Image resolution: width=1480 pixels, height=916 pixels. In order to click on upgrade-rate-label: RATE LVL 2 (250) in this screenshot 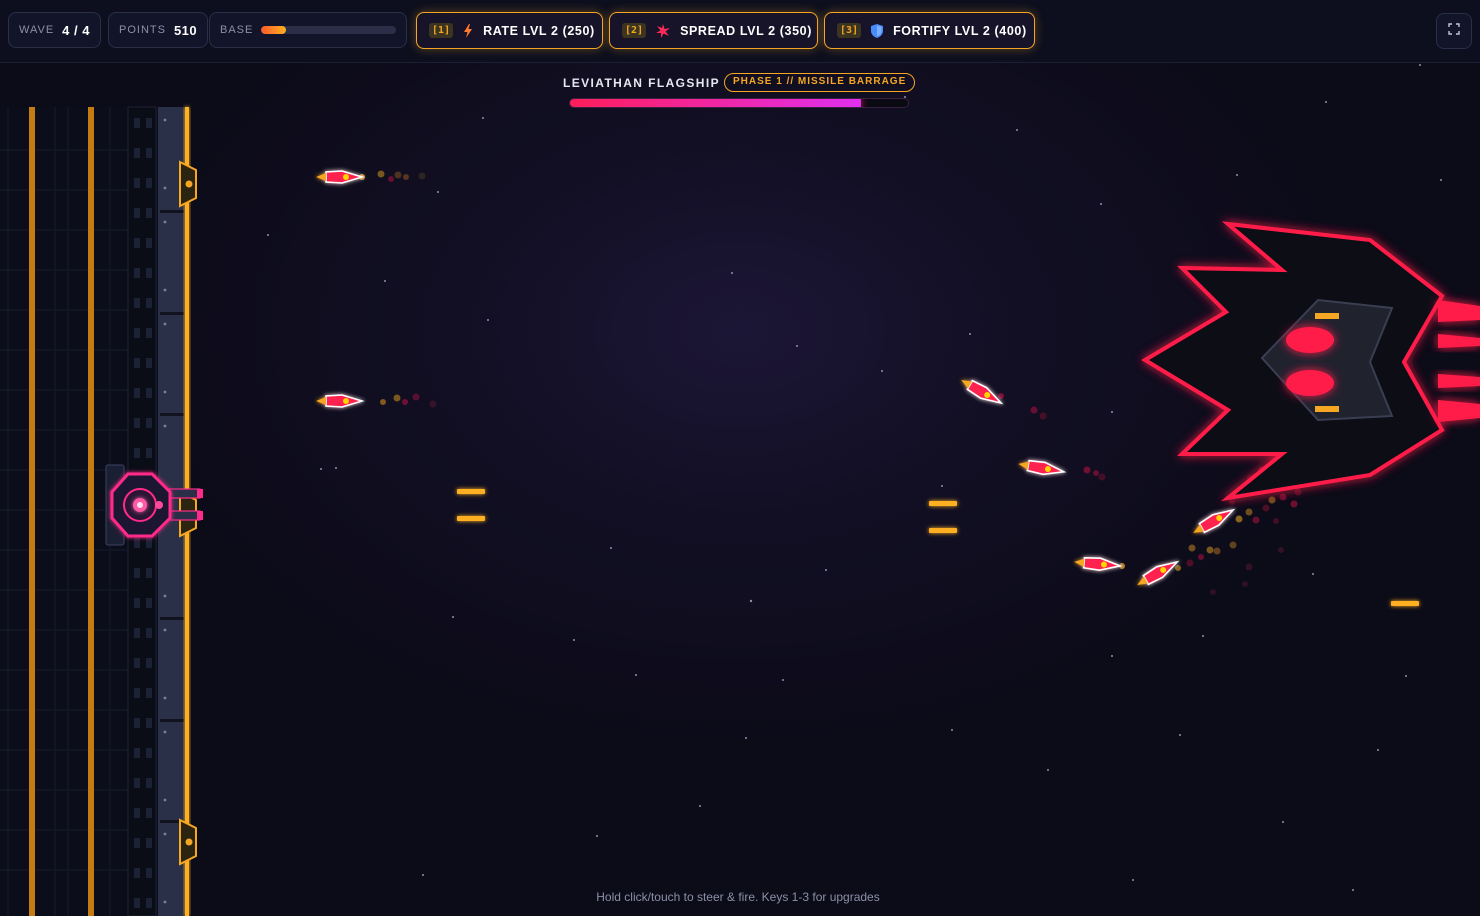, I will do `click(539, 30)`.